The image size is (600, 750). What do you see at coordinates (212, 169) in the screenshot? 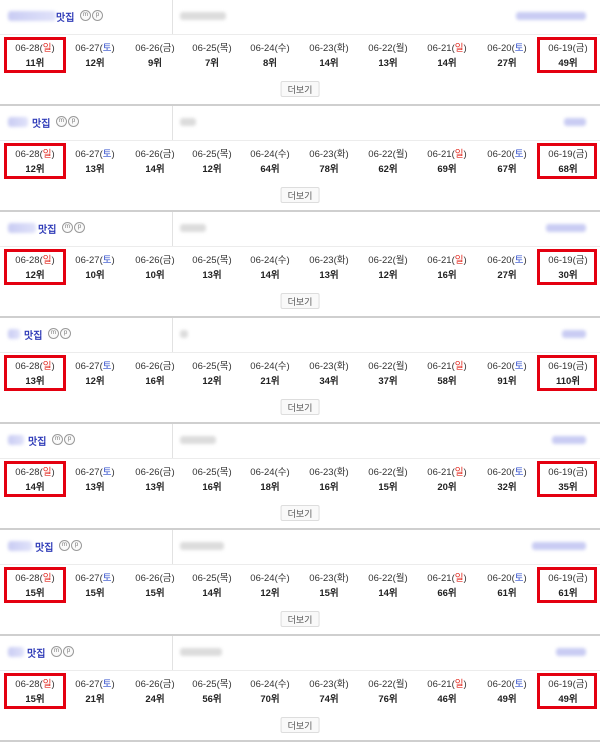
I see `rank-label: 12위` at bounding box center [212, 169].